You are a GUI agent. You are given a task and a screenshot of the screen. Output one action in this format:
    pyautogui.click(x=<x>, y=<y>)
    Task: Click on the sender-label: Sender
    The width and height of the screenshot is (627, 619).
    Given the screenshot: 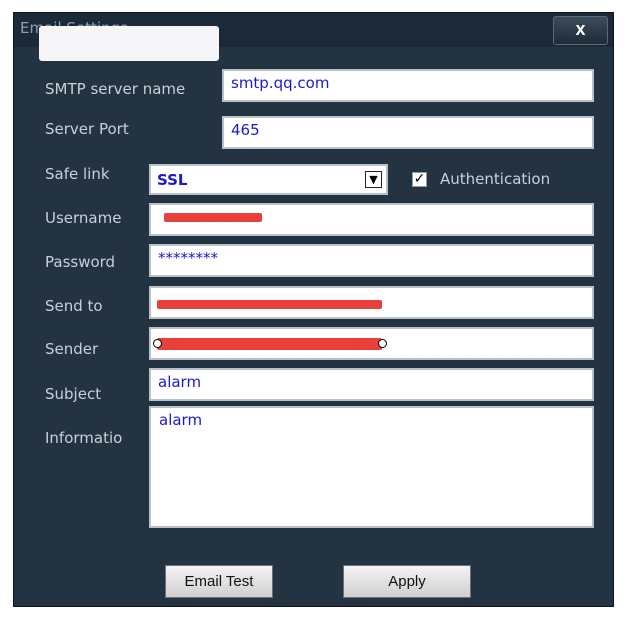 What is the action you would take?
    pyautogui.click(x=72, y=349)
    